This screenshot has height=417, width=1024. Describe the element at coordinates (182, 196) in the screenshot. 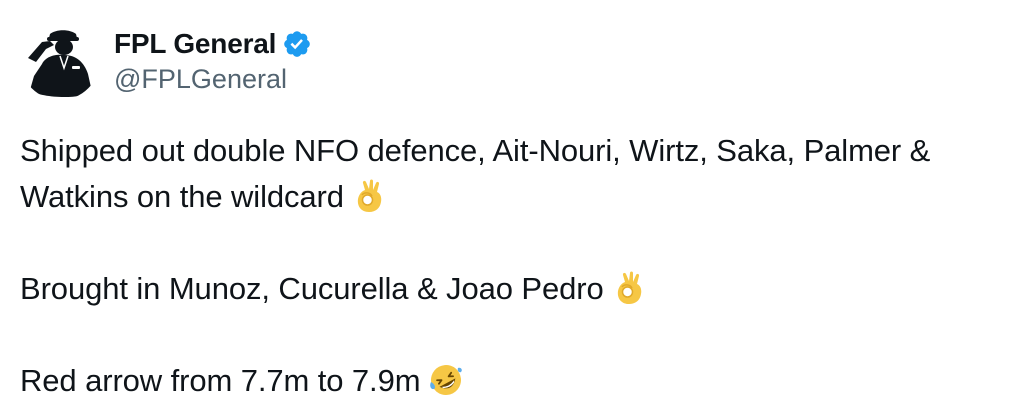

I see `tweet-line-2: Watkins on the wildcard` at that location.